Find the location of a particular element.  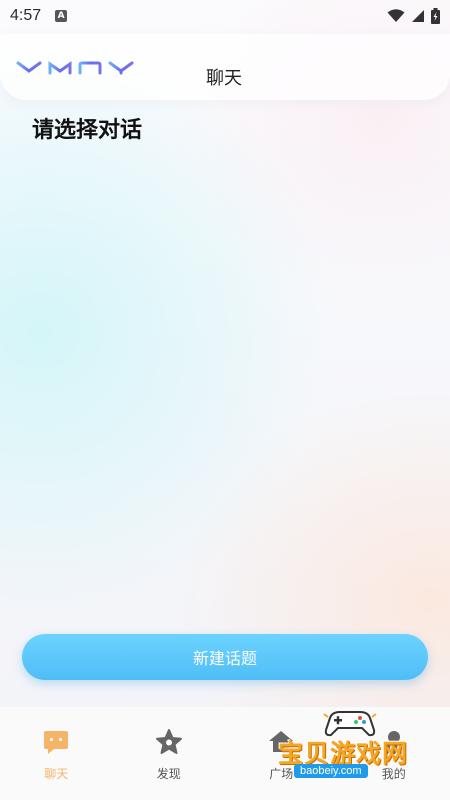

battery-icon is located at coordinates (435, 16).